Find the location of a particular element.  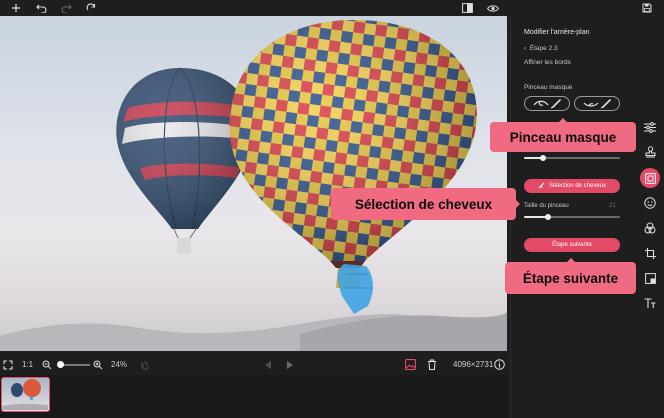

upper-slider is located at coordinates (572, 158).